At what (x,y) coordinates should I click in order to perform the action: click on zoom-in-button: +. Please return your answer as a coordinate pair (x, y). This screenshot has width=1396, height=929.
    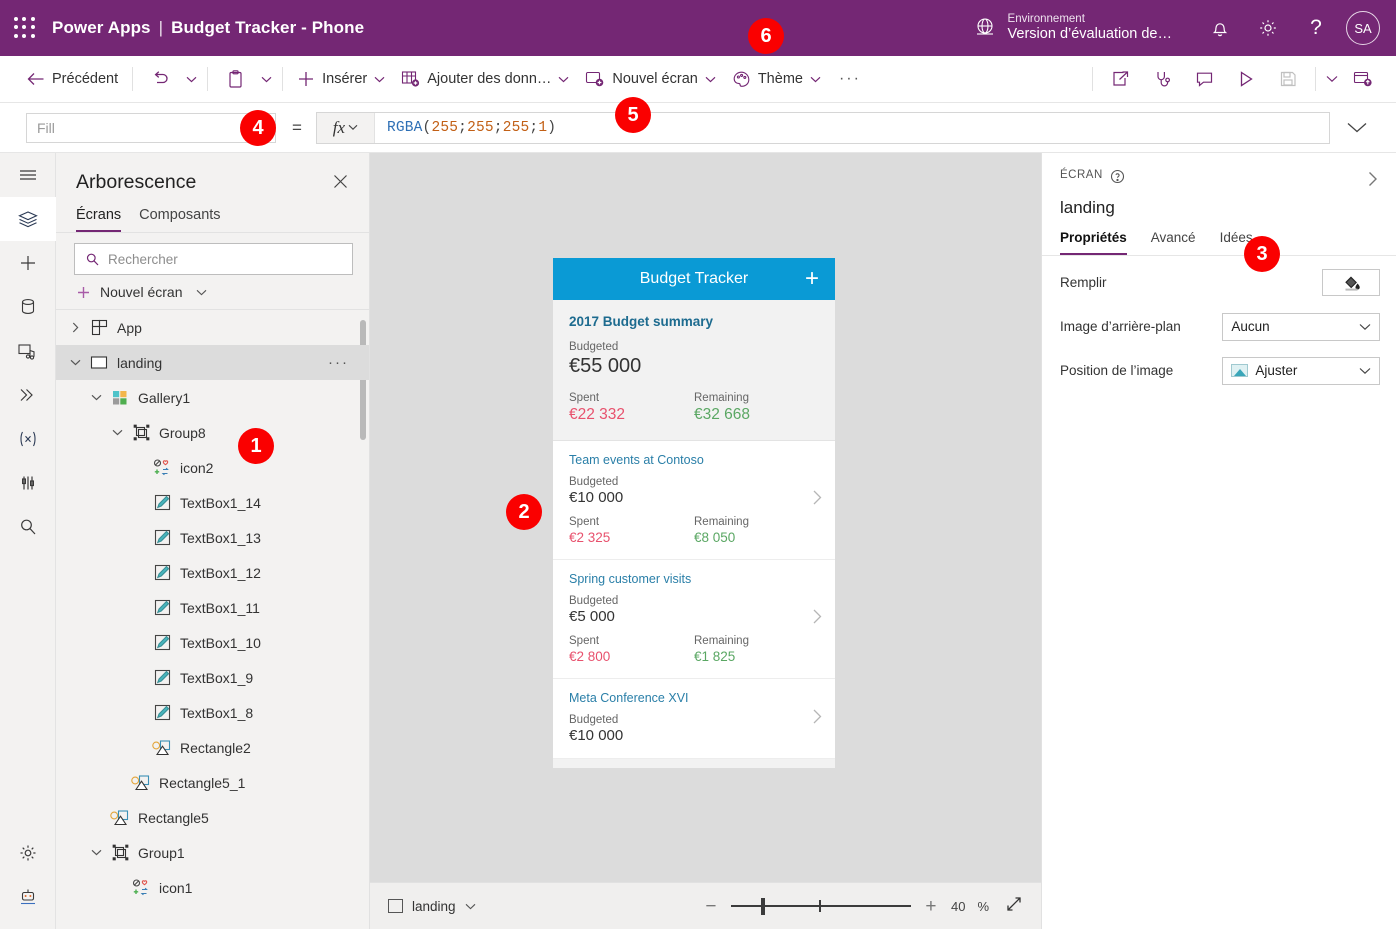
    Looking at the image, I should click on (931, 906).